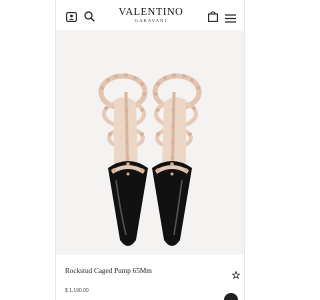 The width and height of the screenshot is (320, 300). I want to click on brand-subname: GARAVANI, so click(151, 20).